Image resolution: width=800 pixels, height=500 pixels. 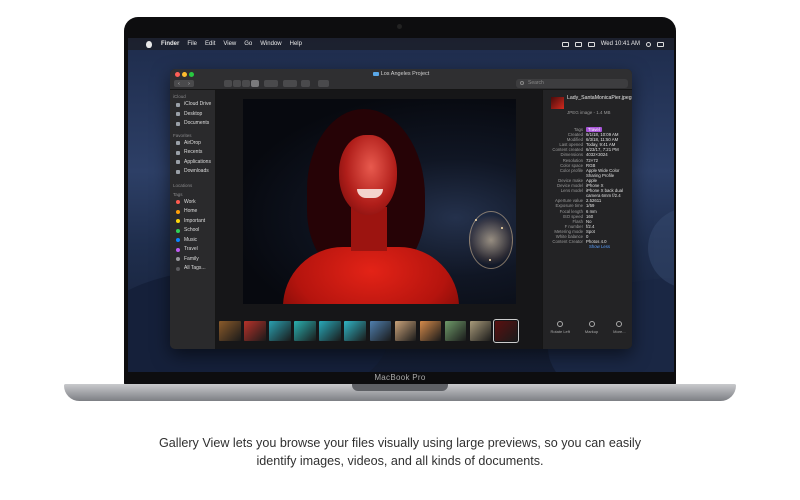 I want to click on inspector-filename: Lady_SantaMonicaPier.jpeg, so click(x=599, y=98).